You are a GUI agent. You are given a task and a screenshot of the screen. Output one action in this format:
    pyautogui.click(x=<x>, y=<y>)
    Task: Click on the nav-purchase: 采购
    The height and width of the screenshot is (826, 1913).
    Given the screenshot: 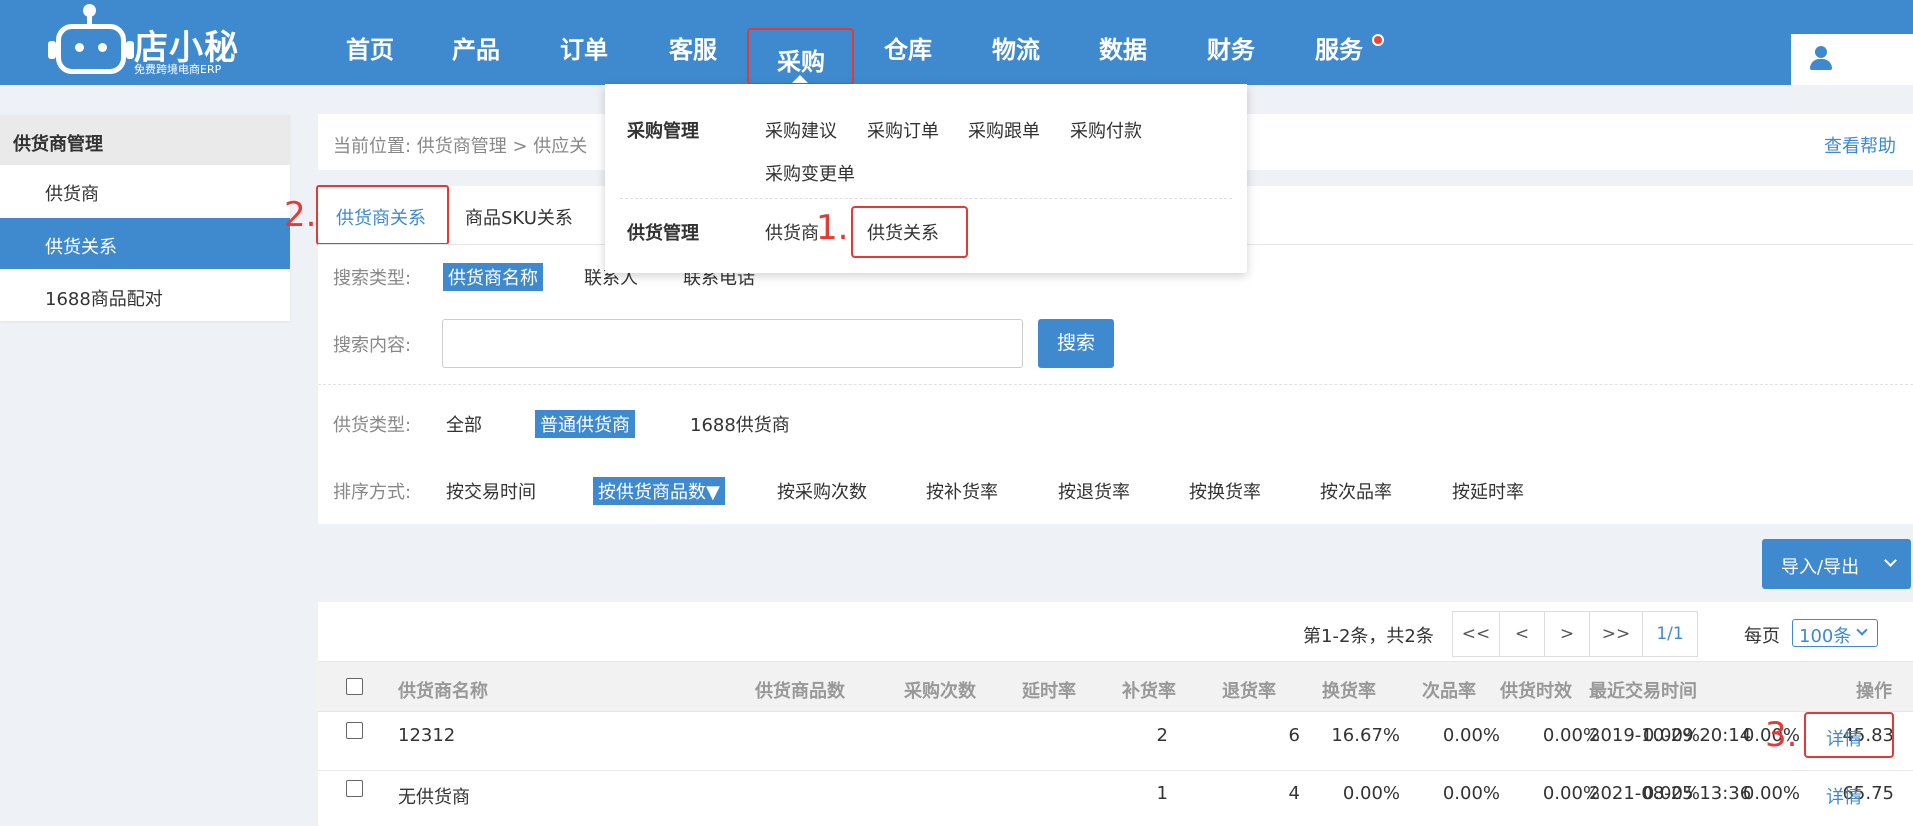 What is the action you would take?
    pyautogui.click(x=801, y=59)
    